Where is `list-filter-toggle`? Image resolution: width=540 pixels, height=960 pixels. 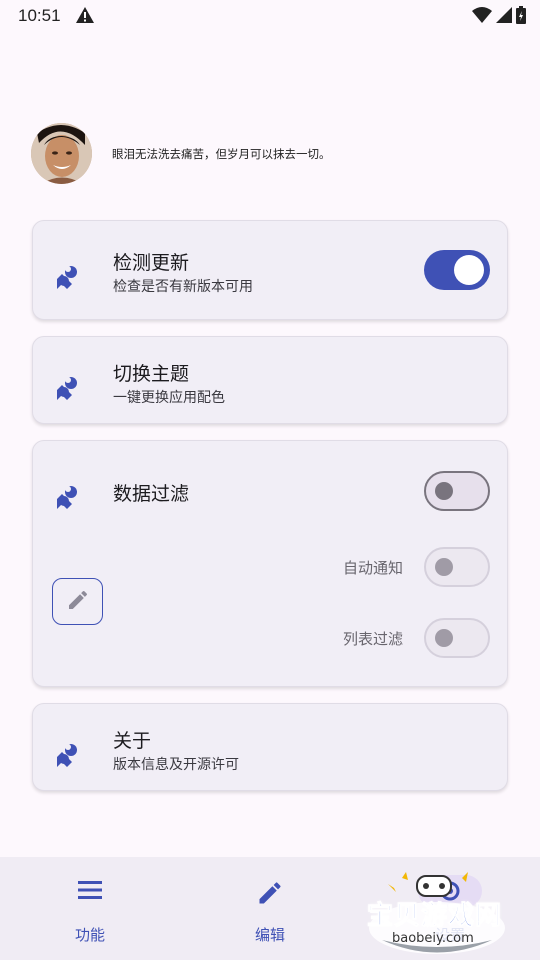
list-filter-toggle is located at coordinates (457, 638).